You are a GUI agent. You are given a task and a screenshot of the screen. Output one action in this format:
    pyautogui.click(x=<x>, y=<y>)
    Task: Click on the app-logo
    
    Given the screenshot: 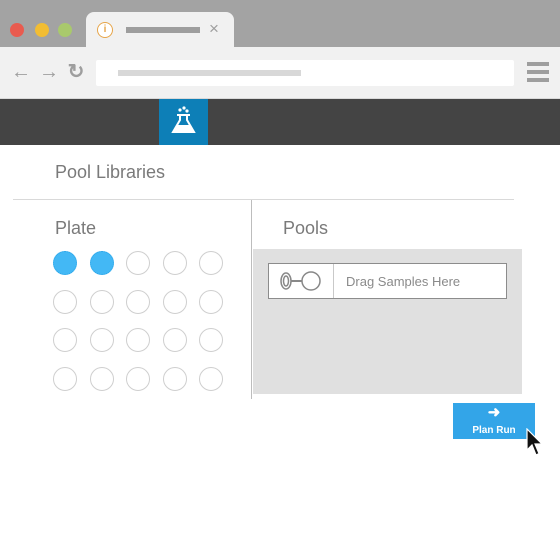 What is the action you would take?
    pyautogui.click(x=183, y=122)
    